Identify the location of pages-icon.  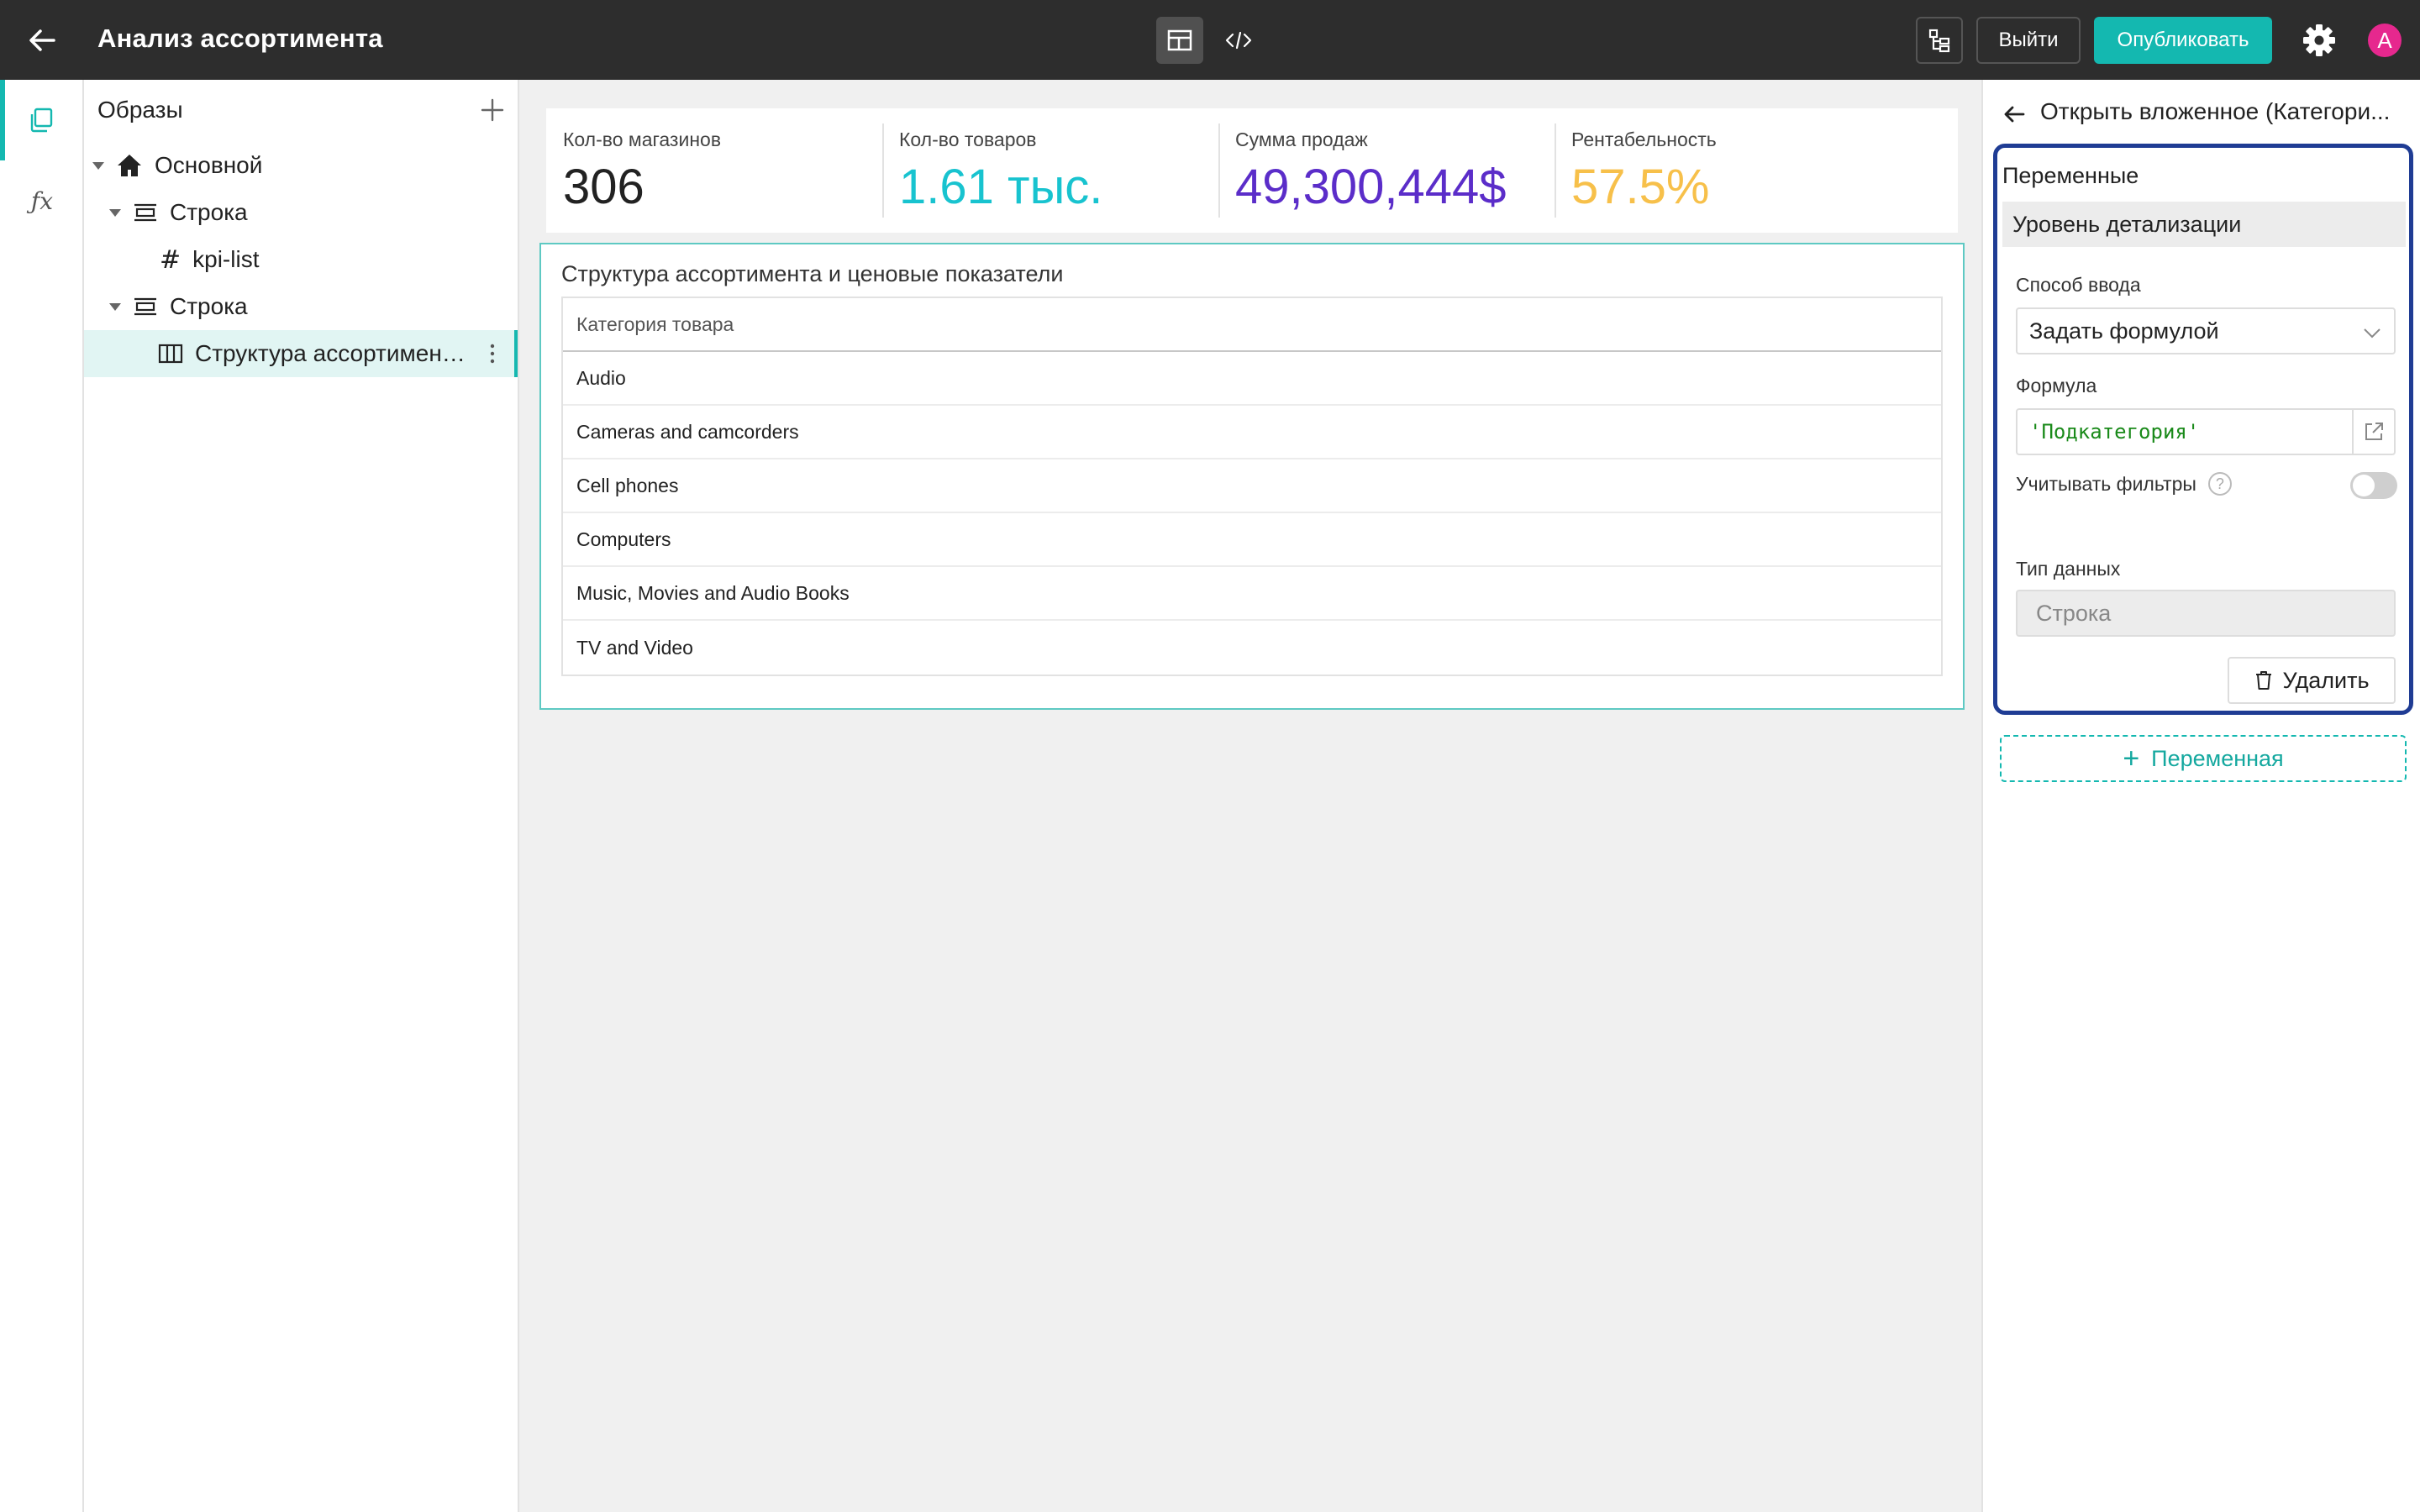
(41, 120).